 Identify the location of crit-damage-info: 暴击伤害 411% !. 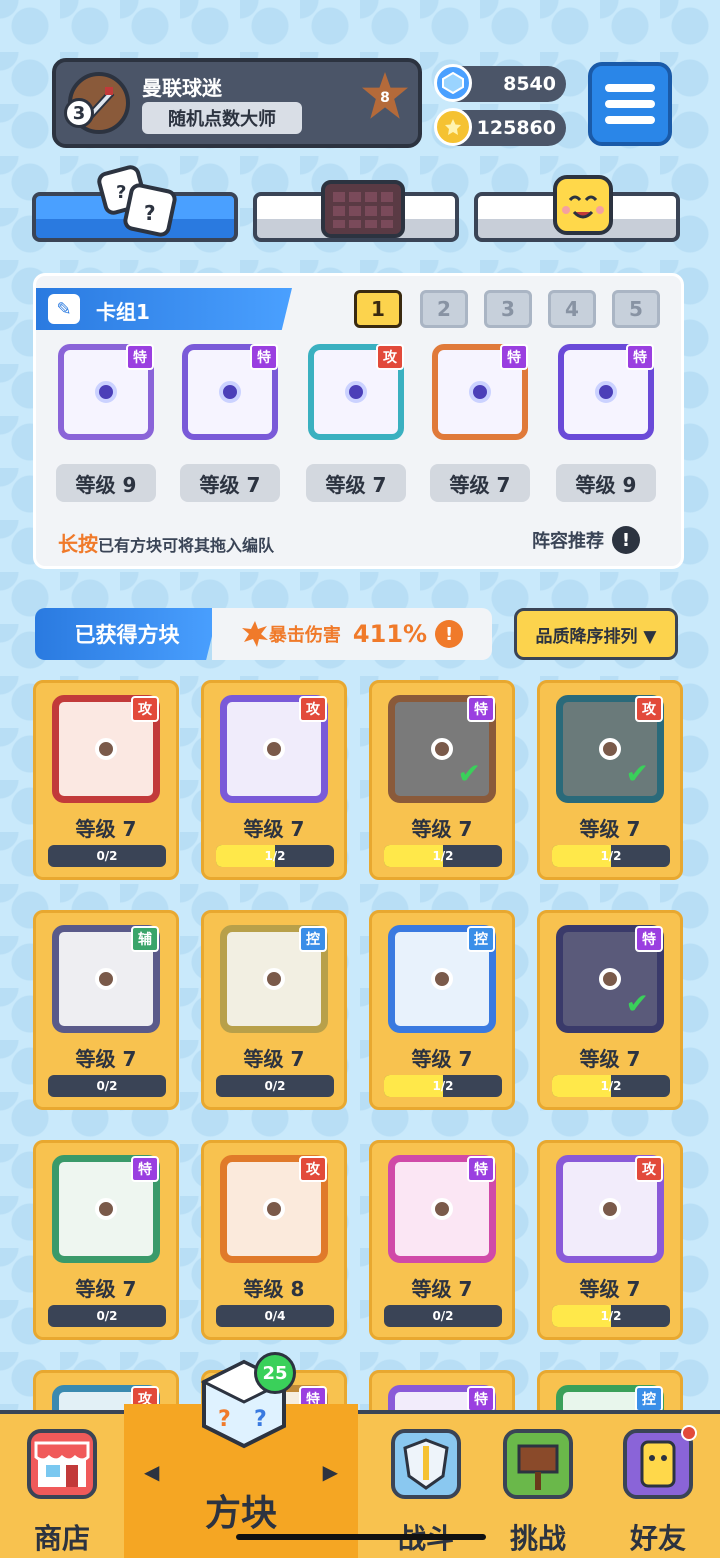
(352, 634).